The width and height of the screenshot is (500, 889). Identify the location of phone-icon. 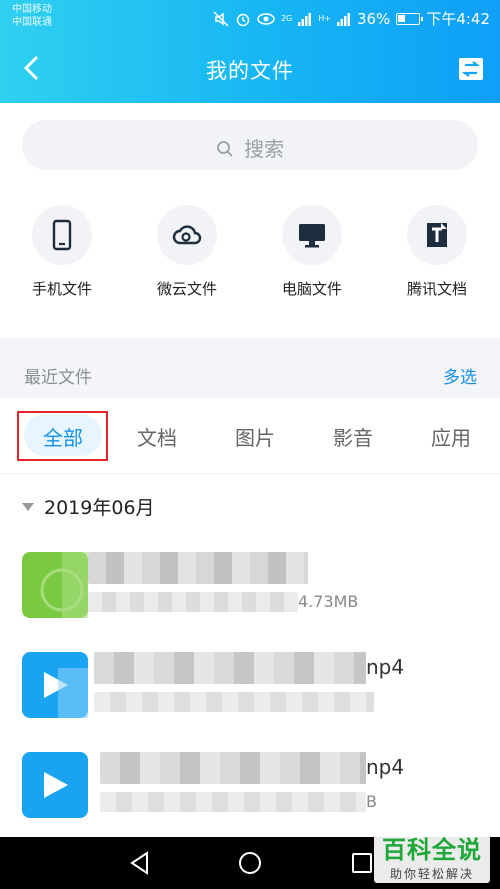
(62, 235).